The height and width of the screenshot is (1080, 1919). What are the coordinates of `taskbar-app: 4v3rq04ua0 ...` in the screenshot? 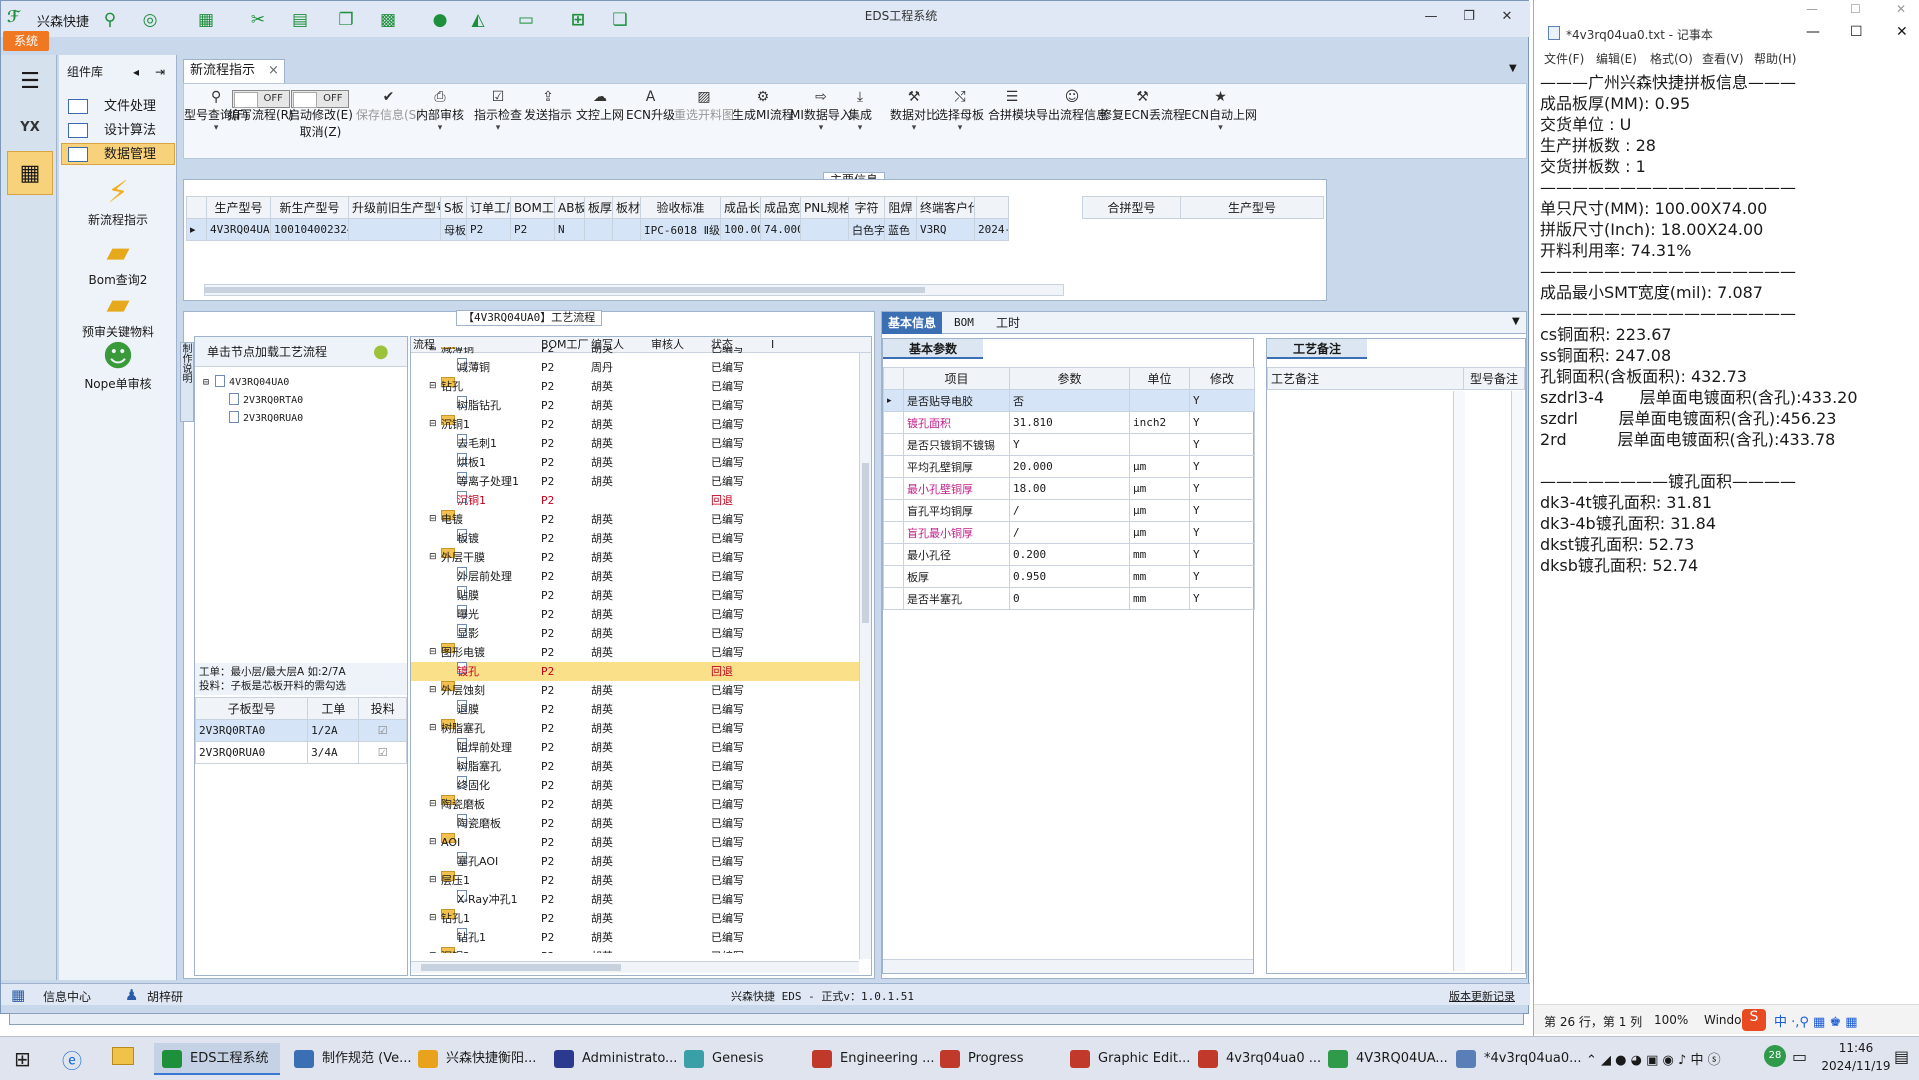 It's located at (1255, 1059).